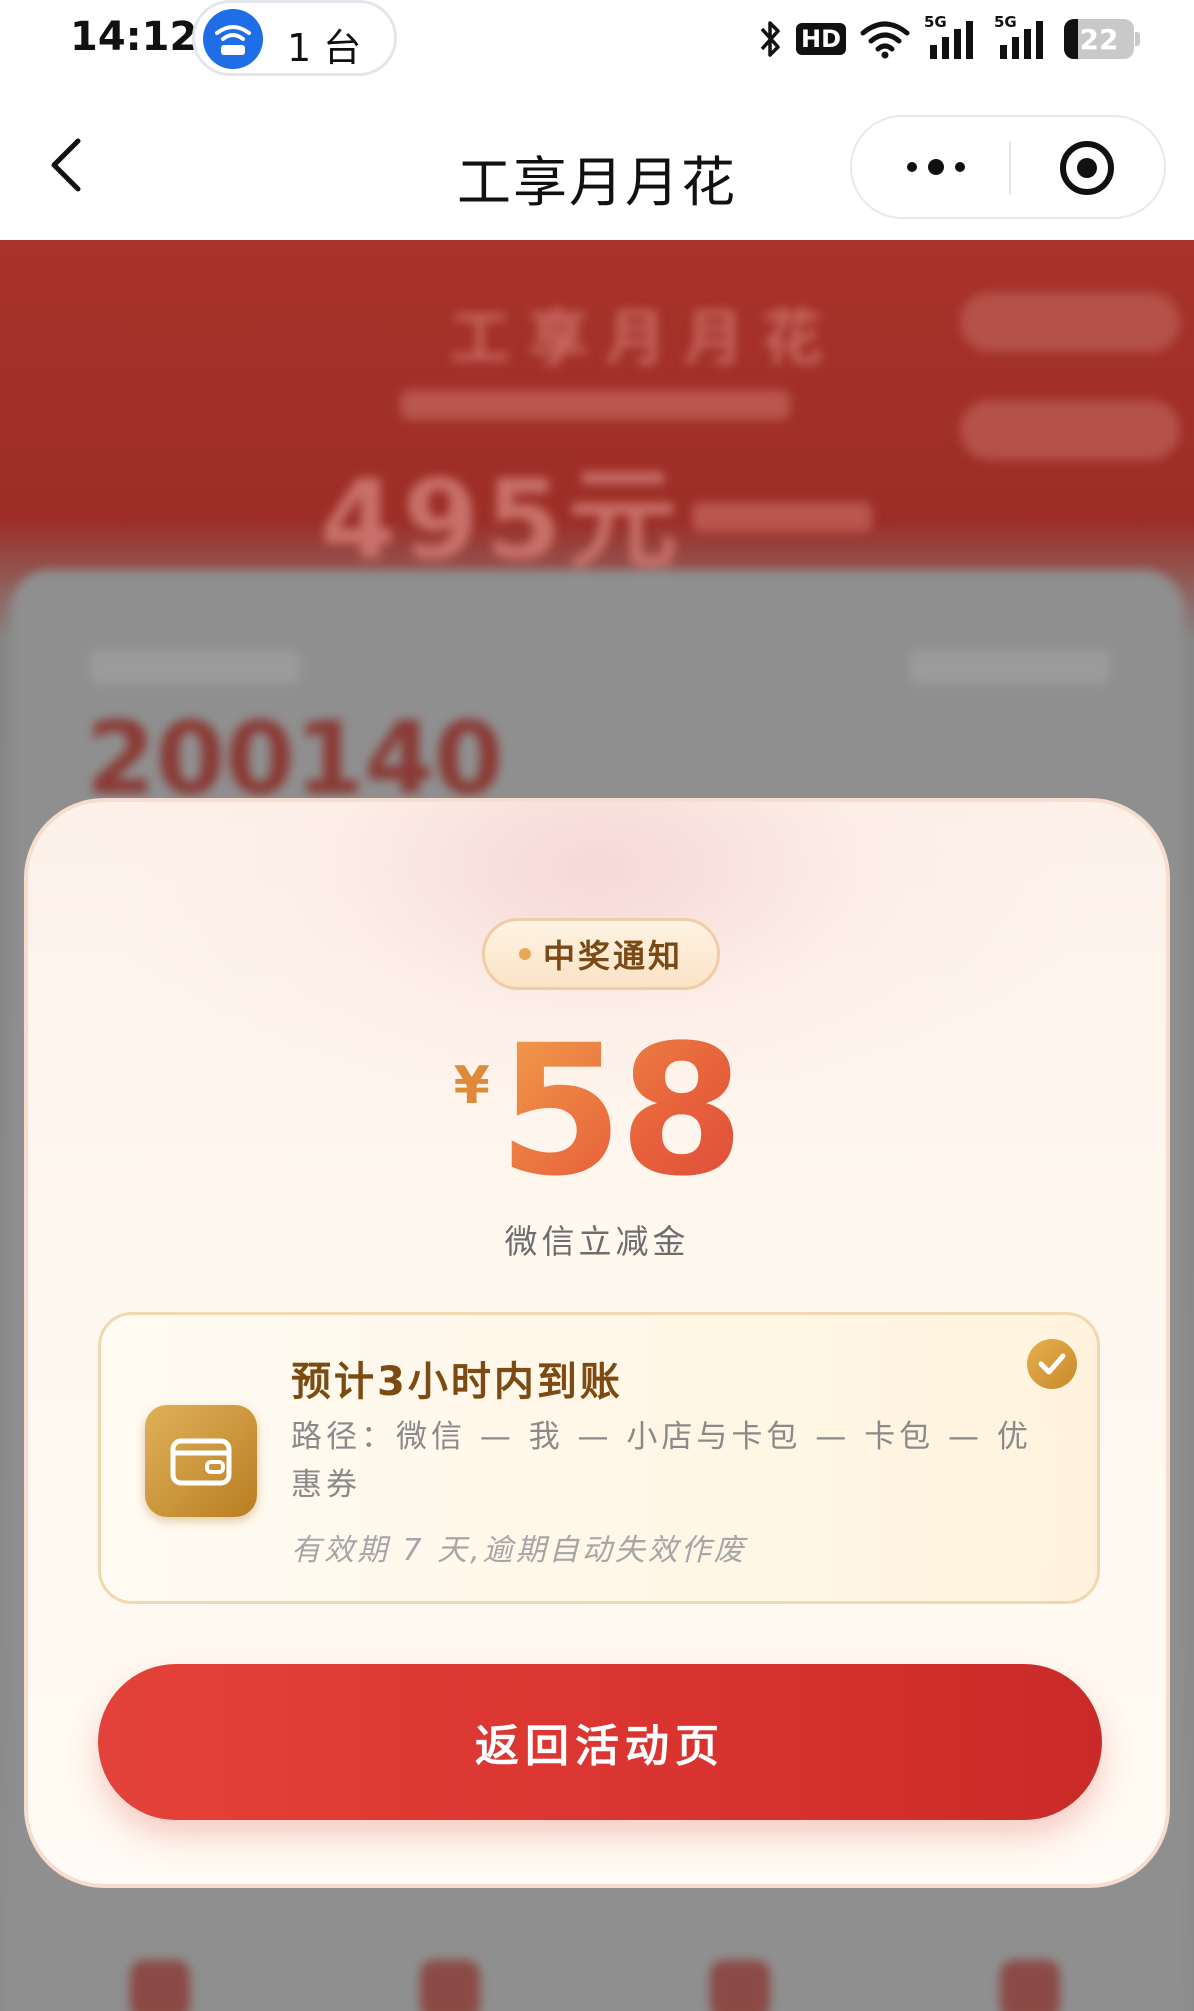 This screenshot has width=1194, height=2011. What do you see at coordinates (524, 954) in the screenshot?
I see `badge-dot-icon` at bounding box center [524, 954].